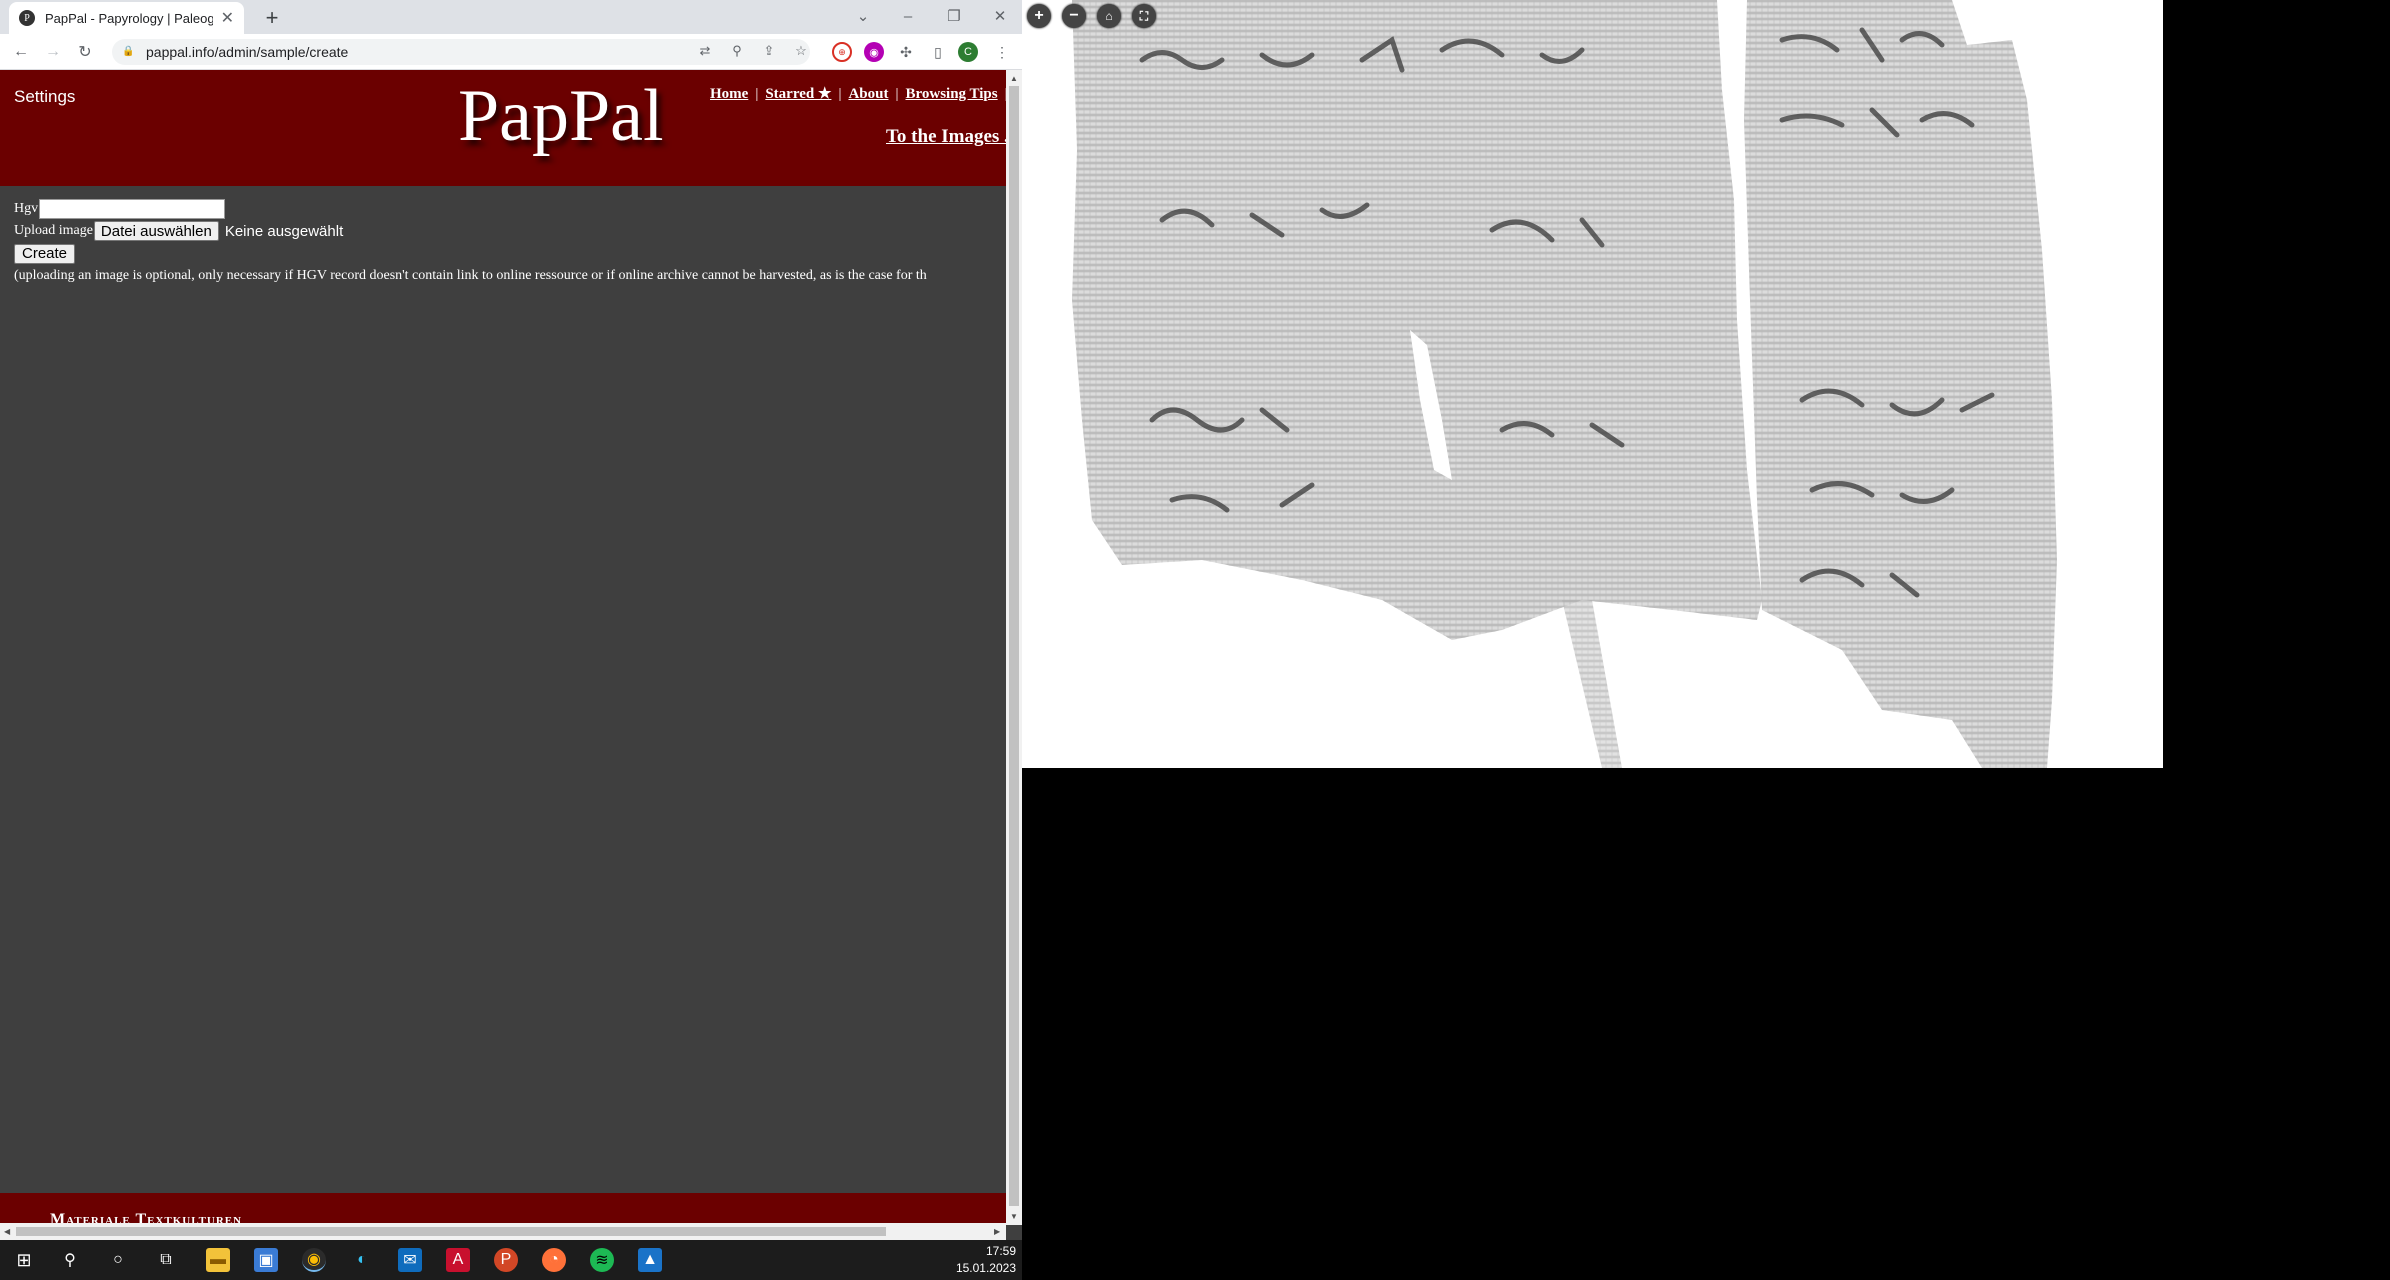 The image size is (2390, 1280). Describe the element at coordinates (938, 52) in the screenshot. I see `side-panel-icon: ▯` at that location.